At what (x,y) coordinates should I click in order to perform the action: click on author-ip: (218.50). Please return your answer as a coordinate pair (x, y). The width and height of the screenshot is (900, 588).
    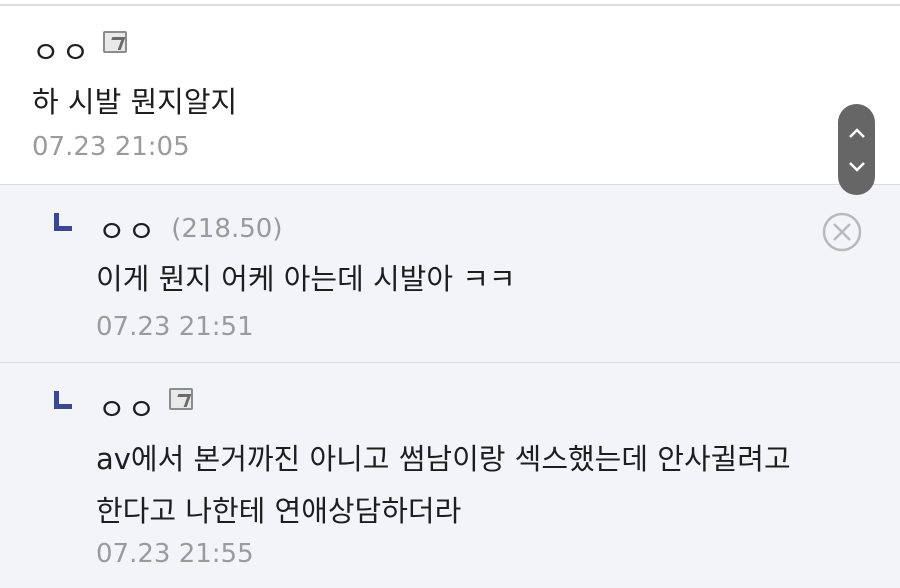
    Looking at the image, I should click on (227, 229).